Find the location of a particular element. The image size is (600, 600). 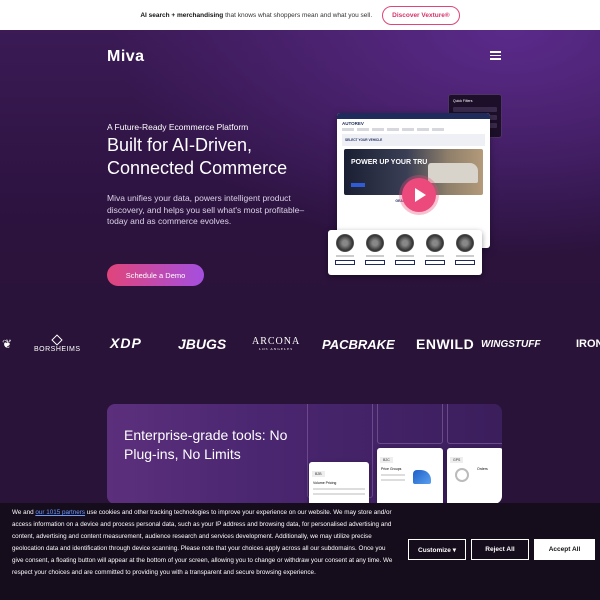

miva-logo: Miva is located at coordinates (126, 57).